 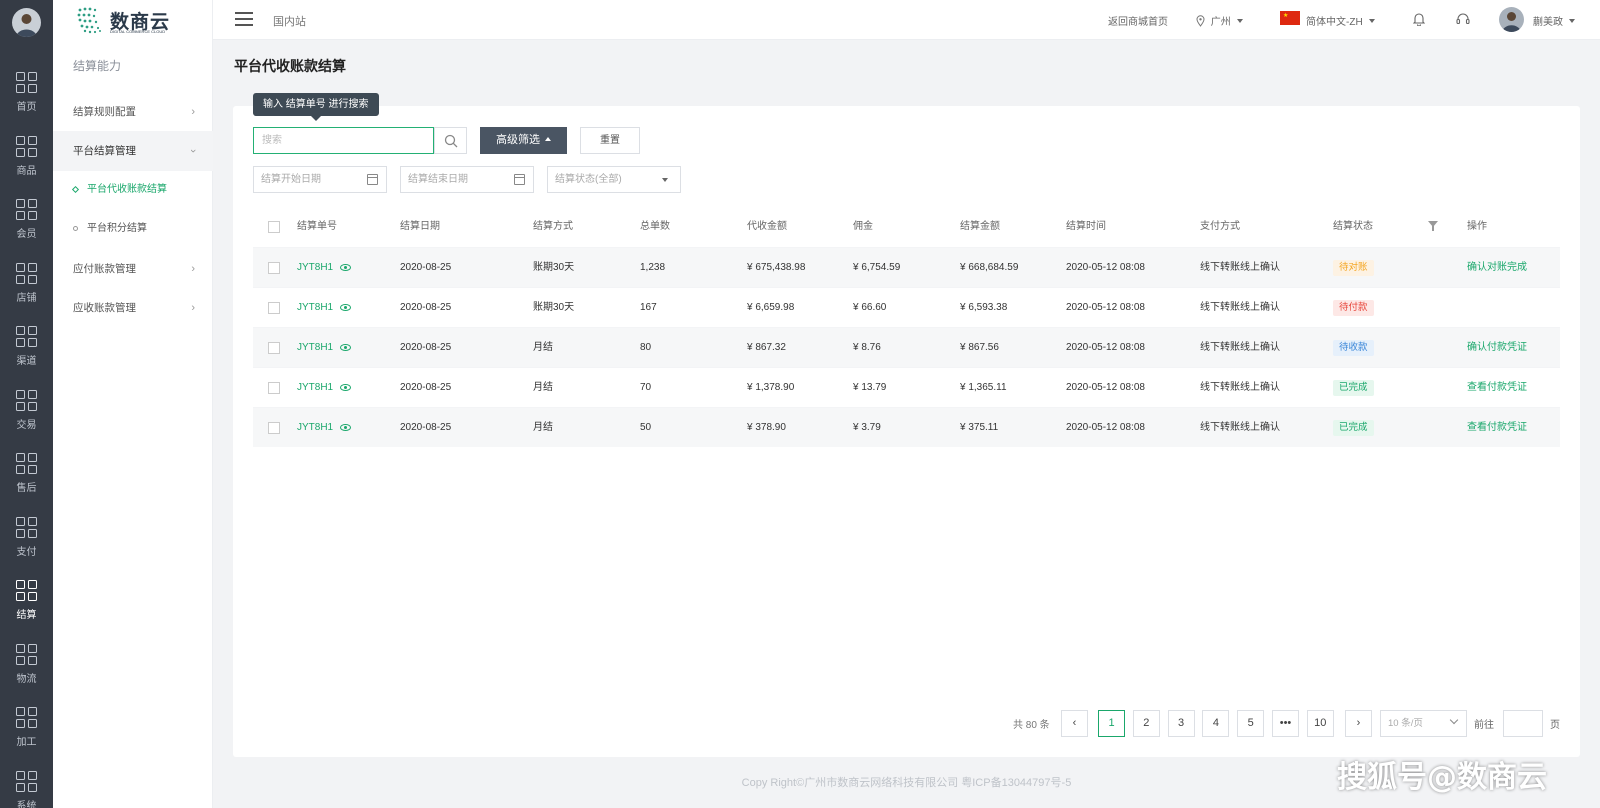 I want to click on calendar-icon, so click(x=372, y=179).